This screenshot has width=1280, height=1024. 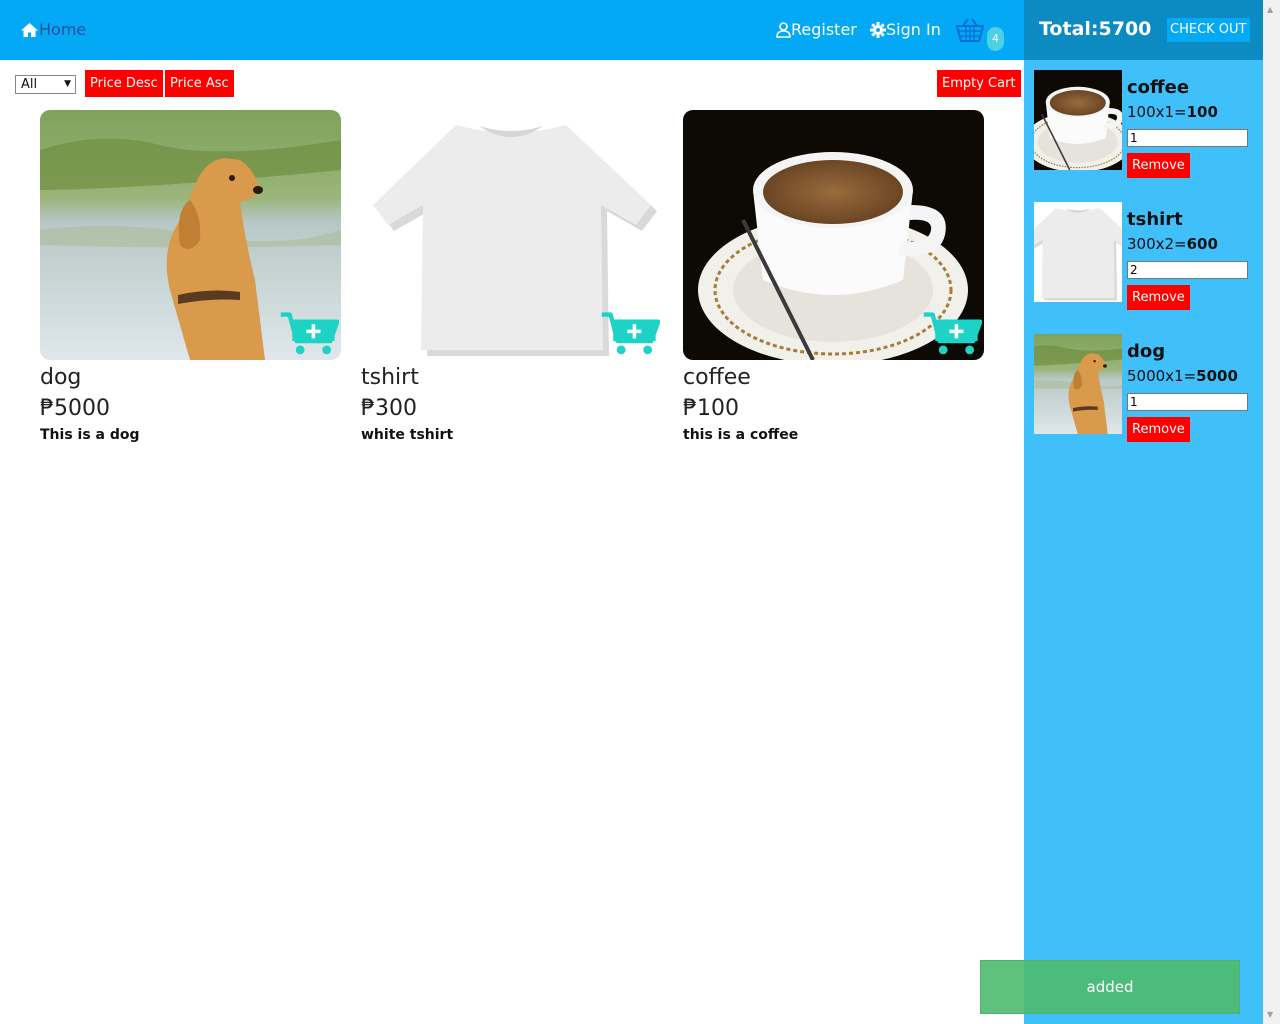 I want to click on cart-item: tshirt 300x2=600 Remove, so click(x=1146, y=257).